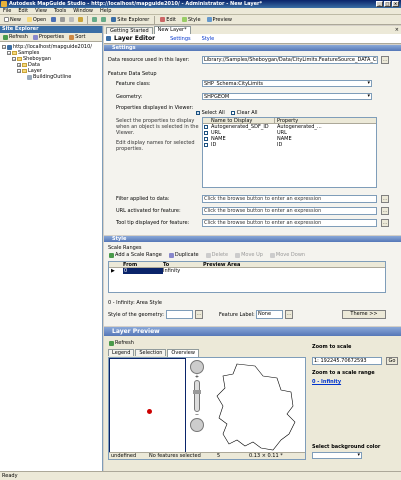 The height and width of the screenshot is (480, 401). What do you see at coordinates (105, 11) in the screenshot?
I see `menu-help: Help` at bounding box center [105, 11].